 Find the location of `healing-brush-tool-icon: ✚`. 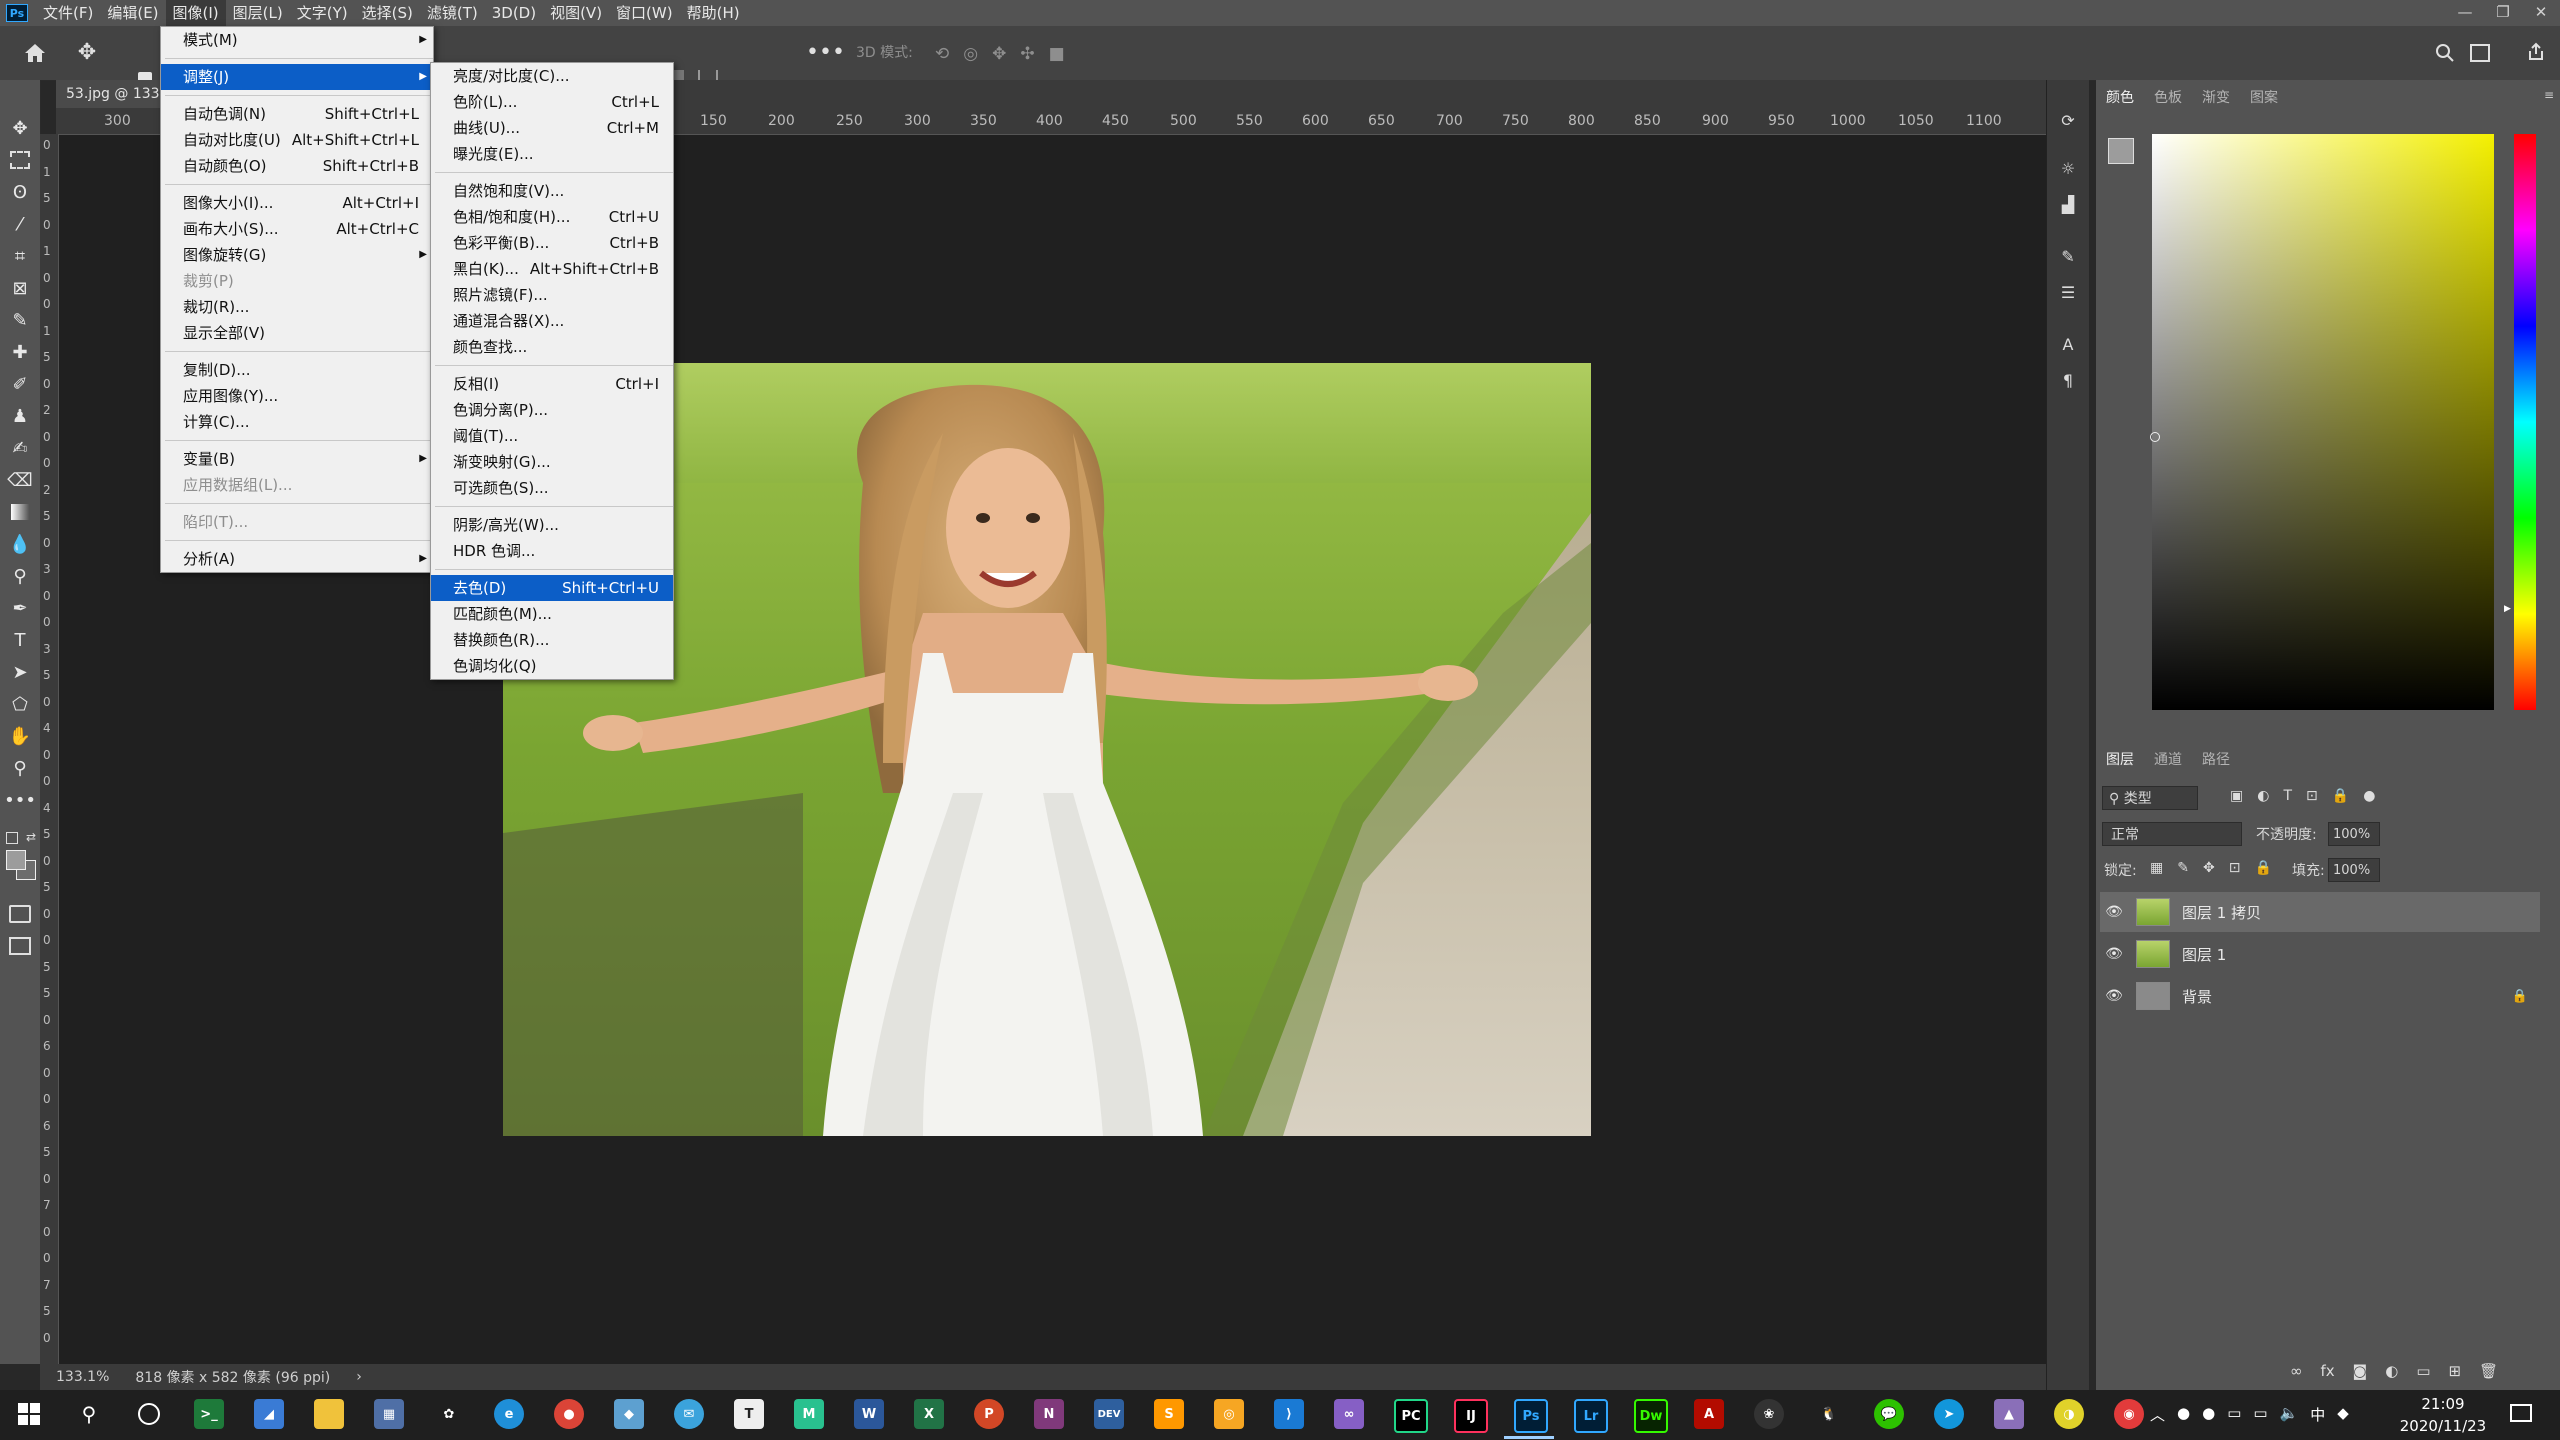

healing-brush-tool-icon: ✚ is located at coordinates (20, 352).